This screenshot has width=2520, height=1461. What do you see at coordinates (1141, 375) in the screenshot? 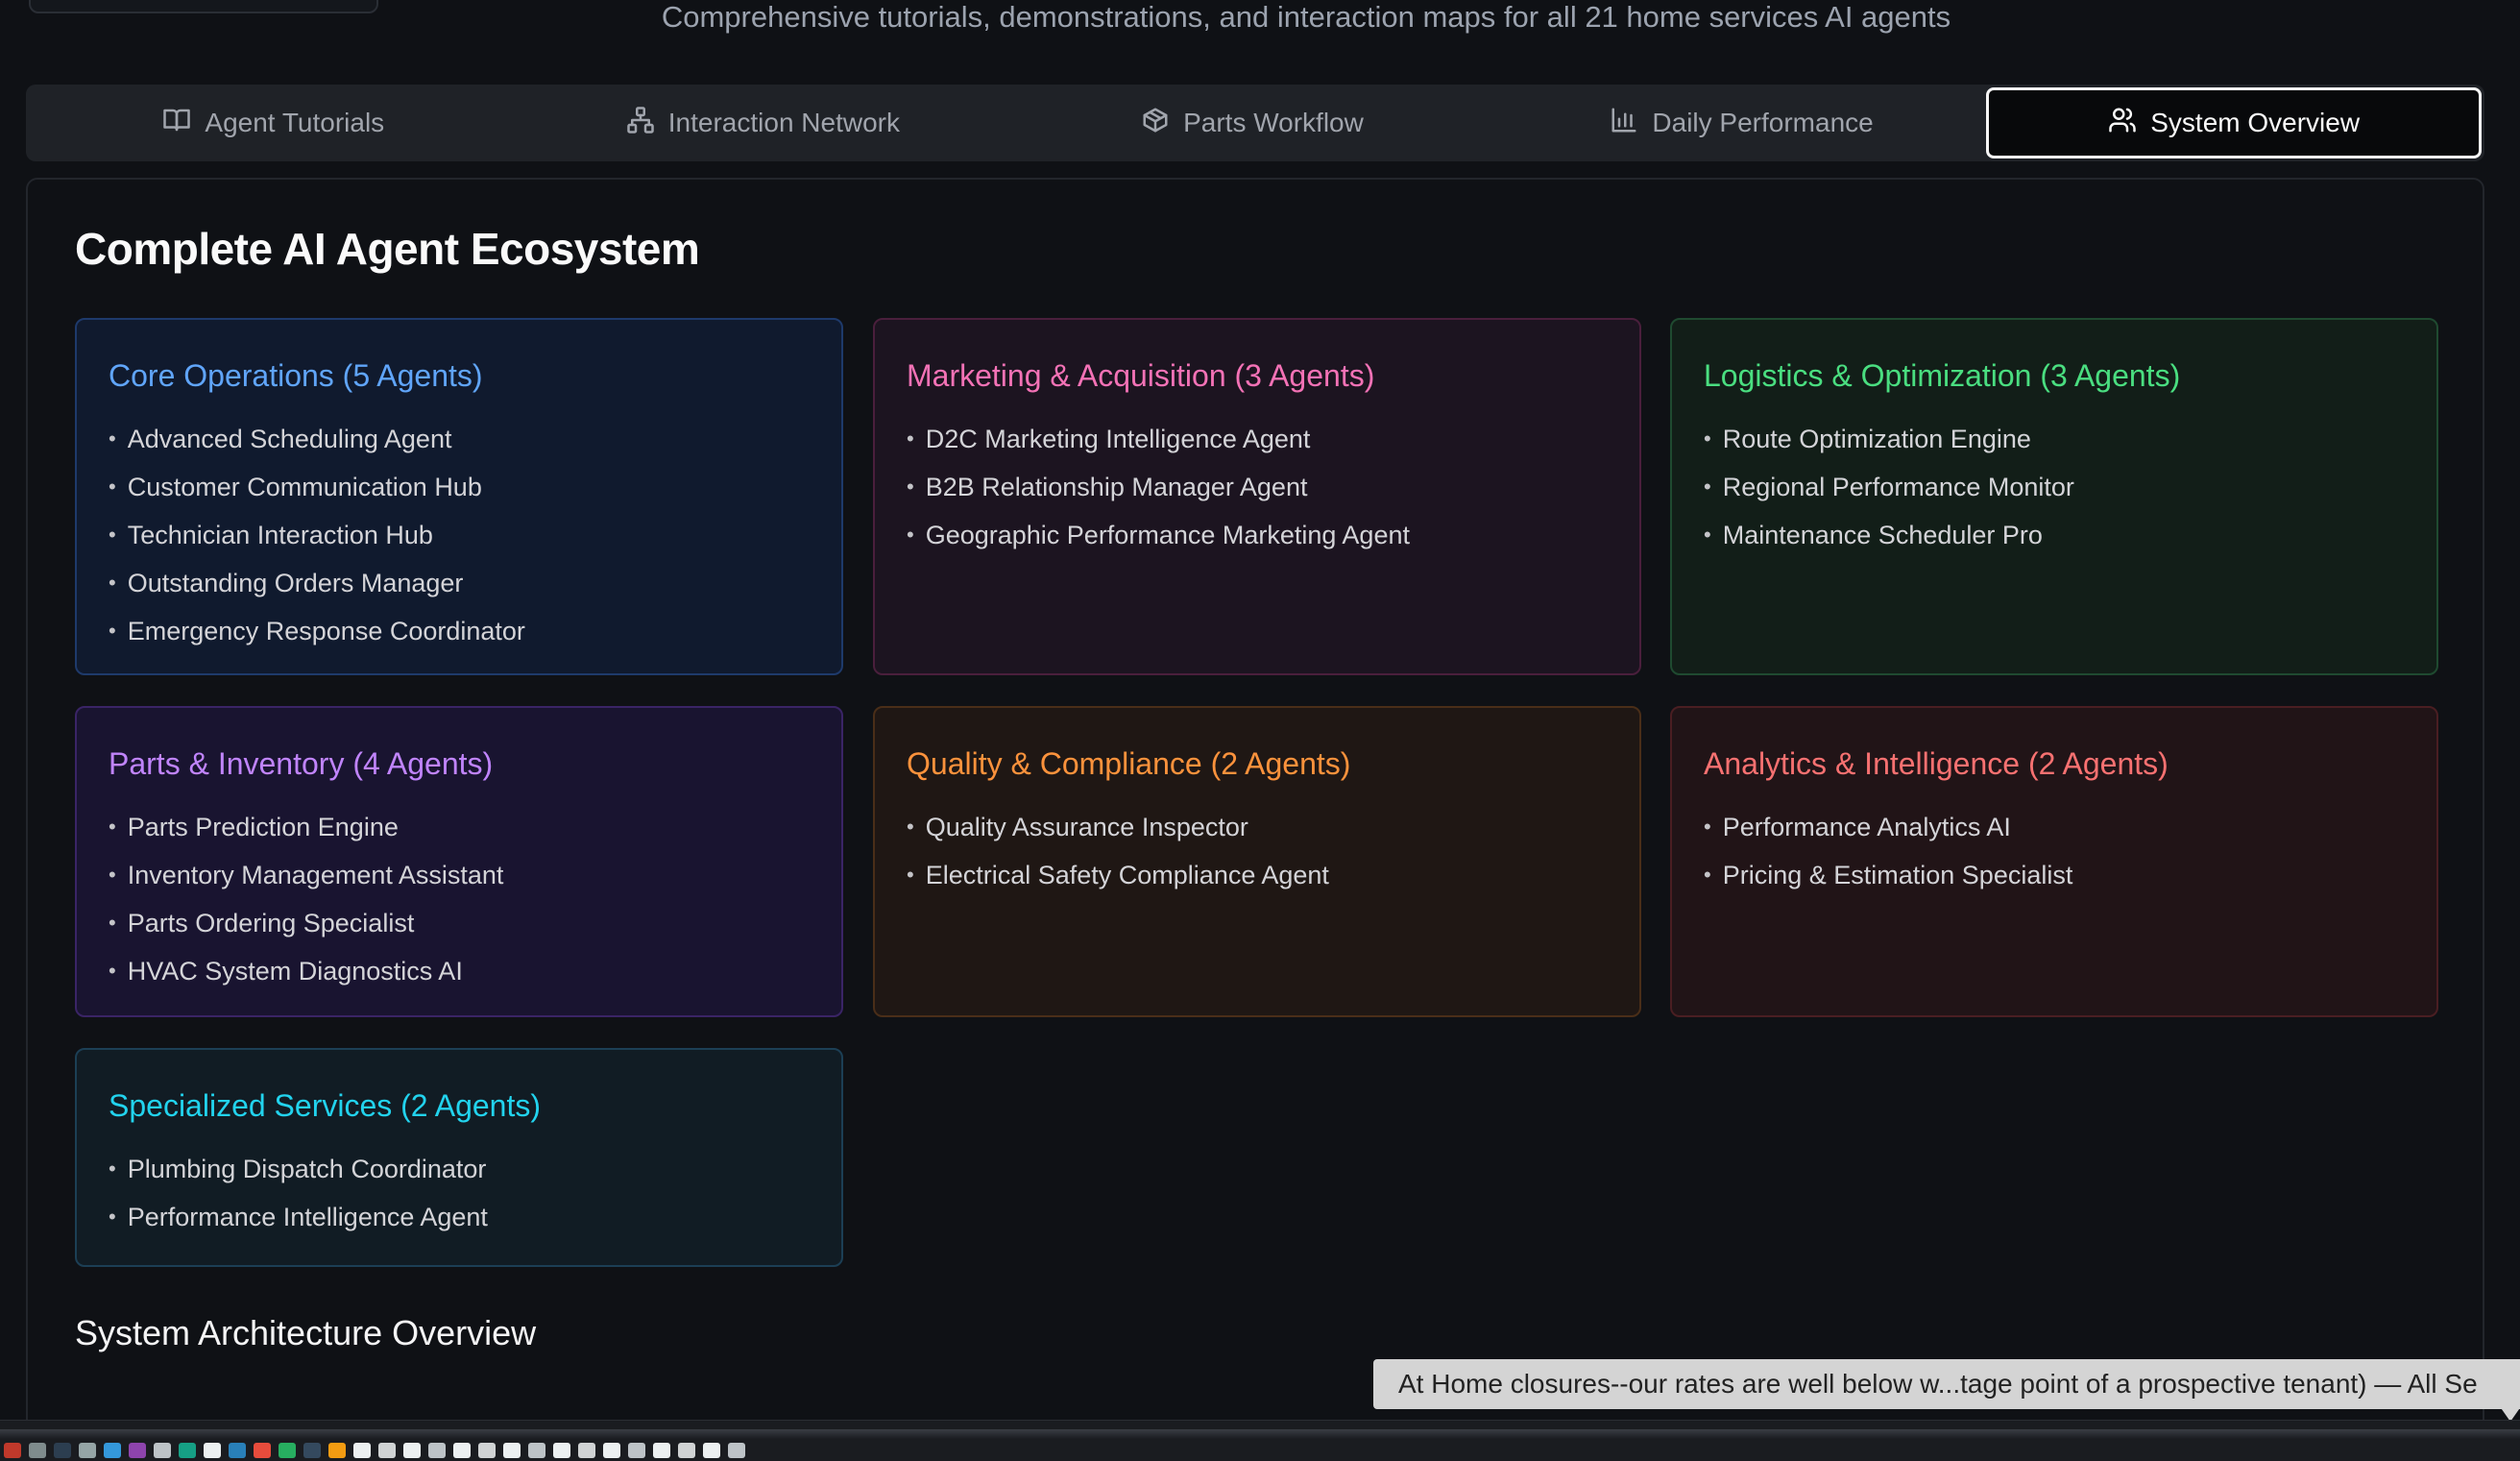
I see `group-title: Marketing & Acquisition (3 Agents)` at bounding box center [1141, 375].